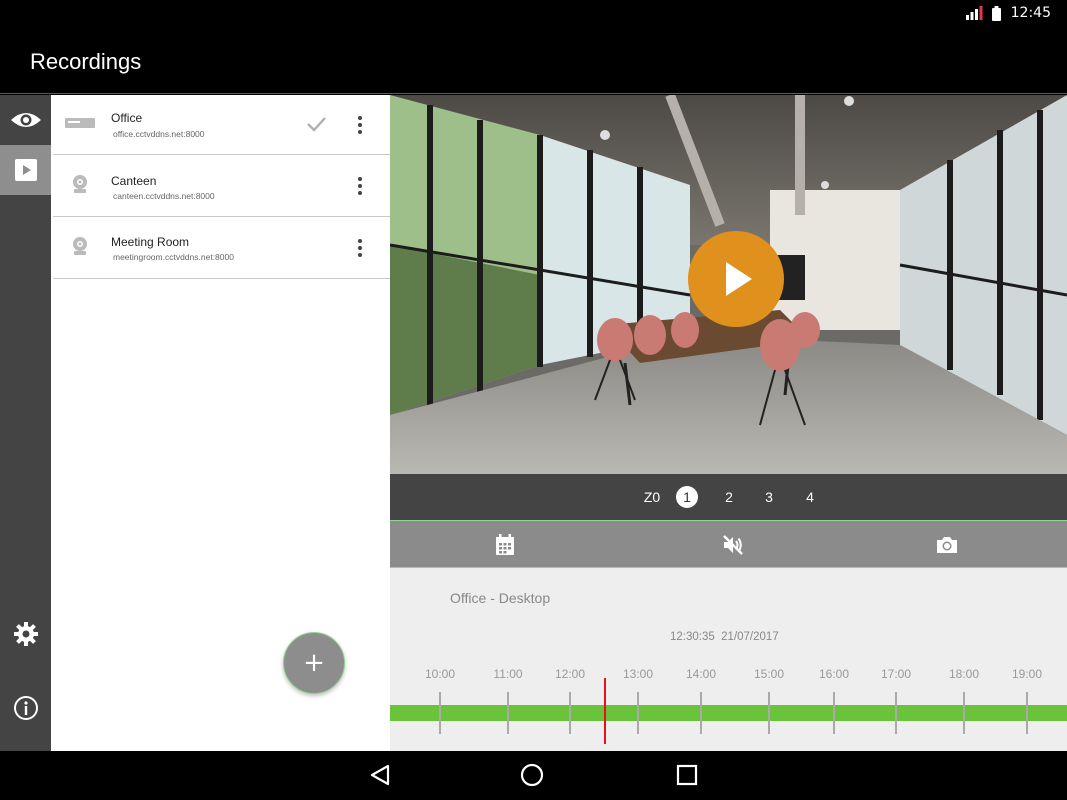 This screenshot has width=1067, height=800. I want to click on info-icon, so click(25, 708).